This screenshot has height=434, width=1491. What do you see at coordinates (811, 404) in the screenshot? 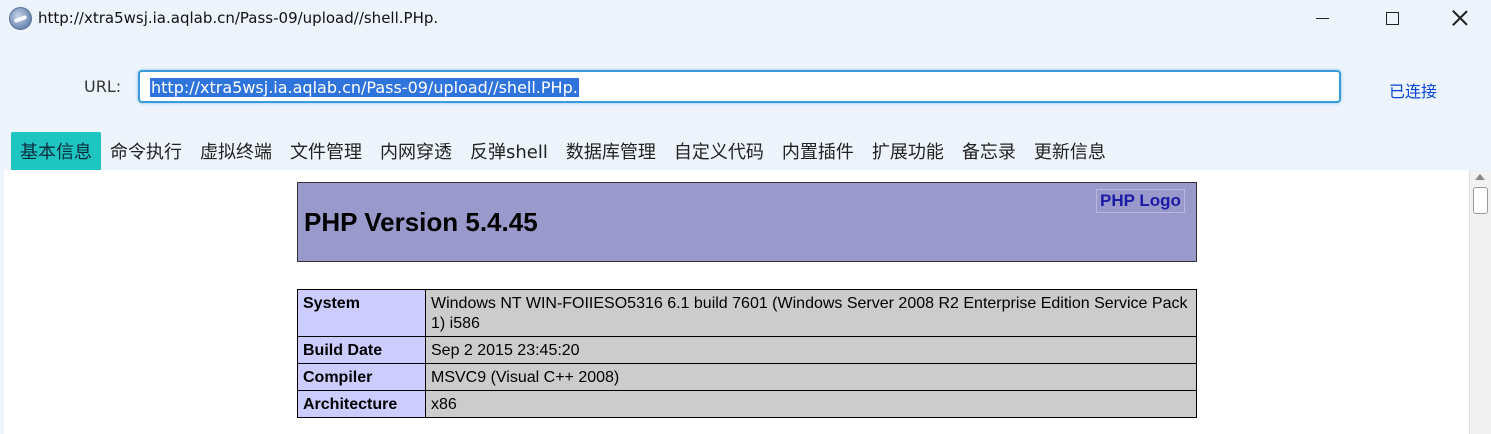
I see `row-value: x86` at bounding box center [811, 404].